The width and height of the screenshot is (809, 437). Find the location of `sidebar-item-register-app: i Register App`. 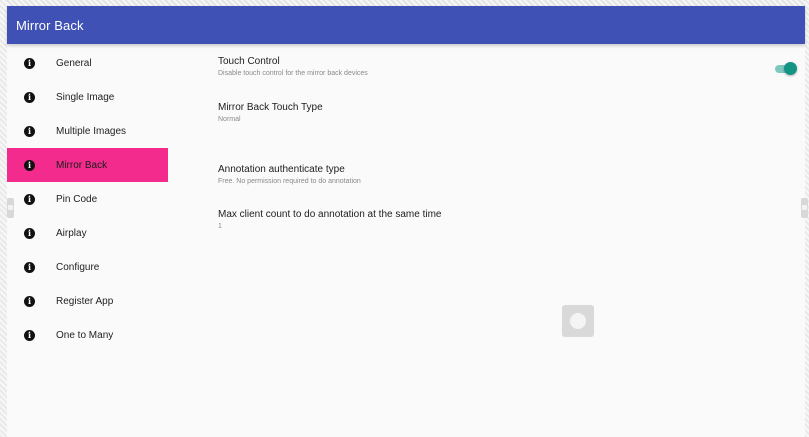

sidebar-item-register-app: i Register App is located at coordinates (87, 301).